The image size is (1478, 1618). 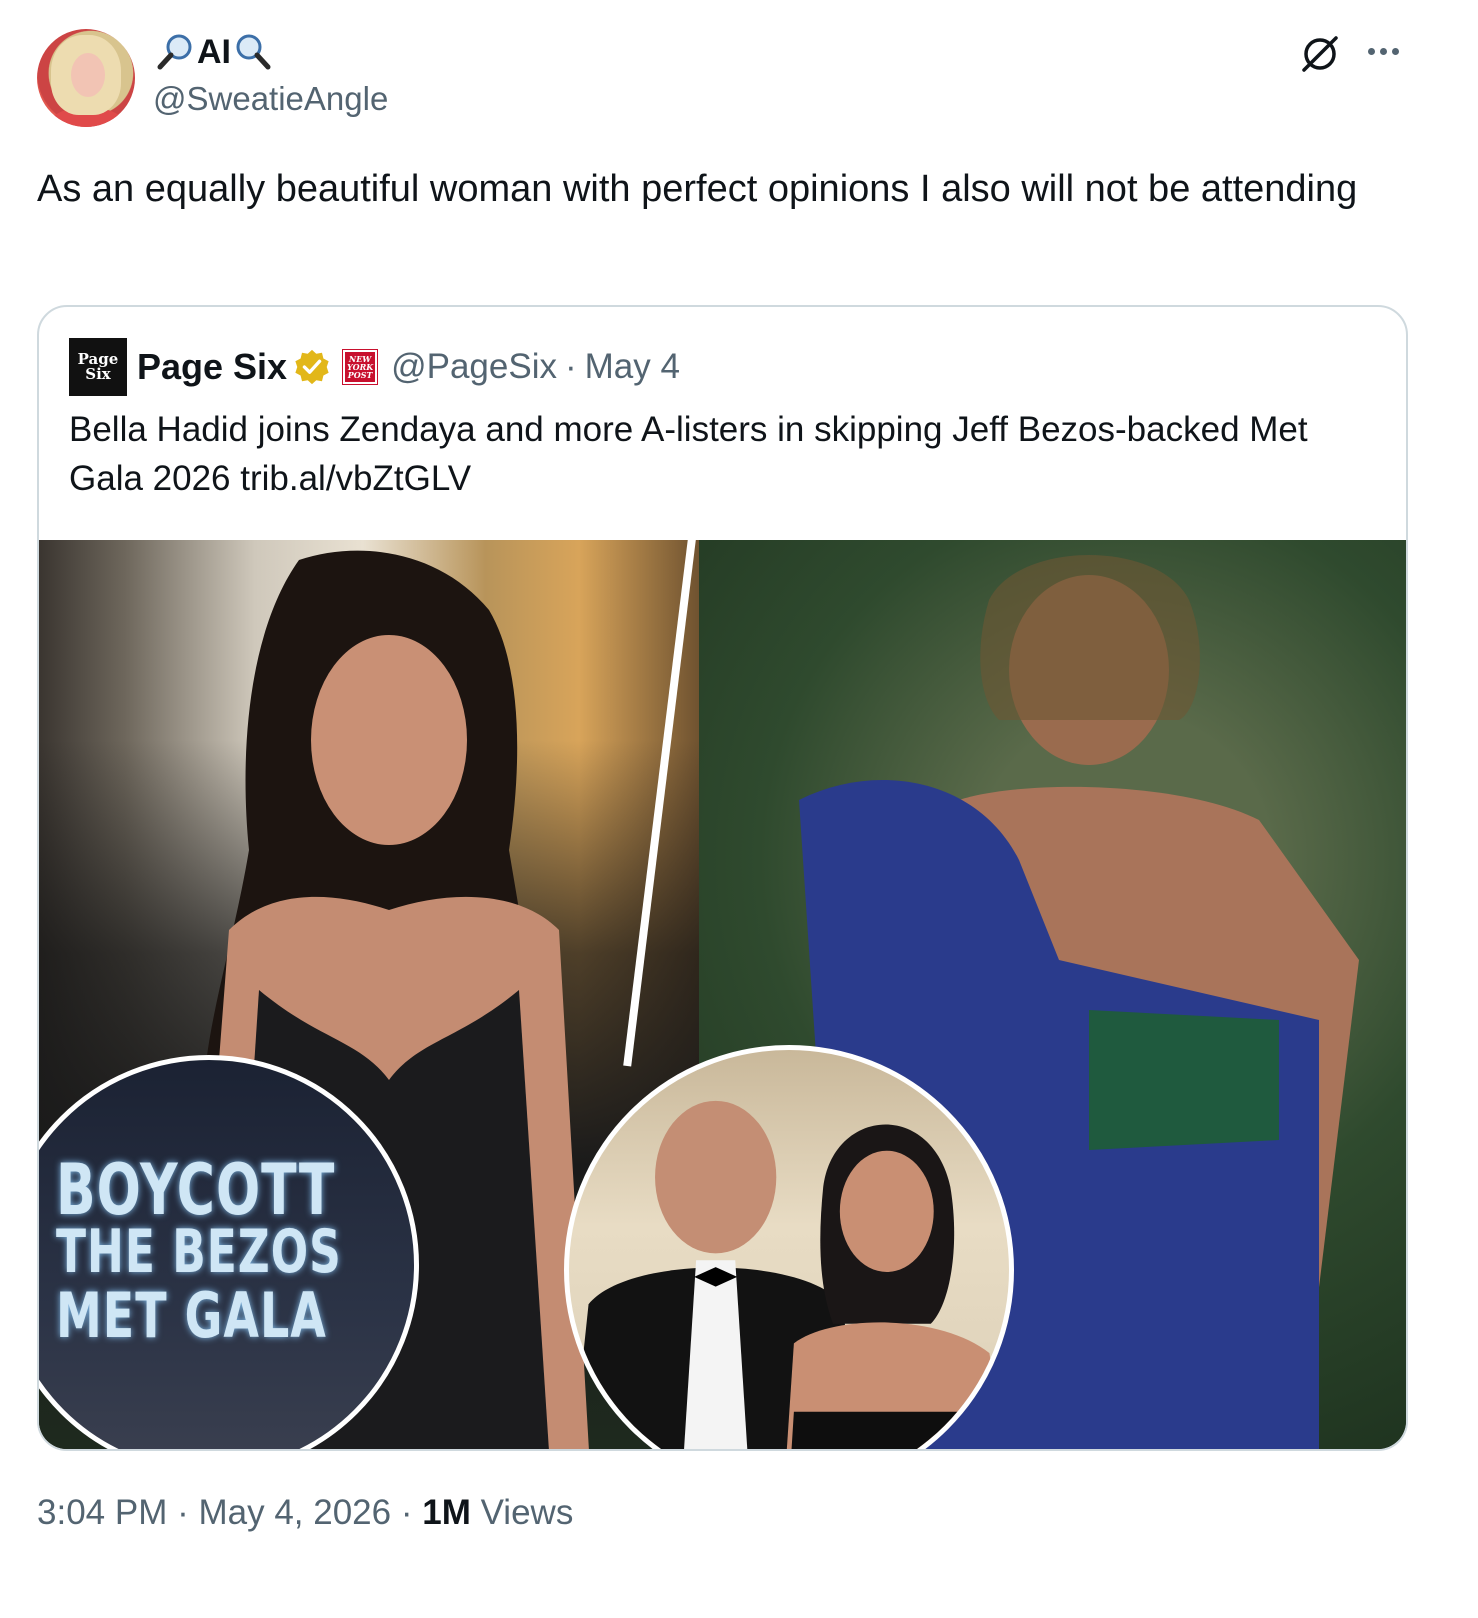 I want to click on author-avatar, so click(x=86, y=78).